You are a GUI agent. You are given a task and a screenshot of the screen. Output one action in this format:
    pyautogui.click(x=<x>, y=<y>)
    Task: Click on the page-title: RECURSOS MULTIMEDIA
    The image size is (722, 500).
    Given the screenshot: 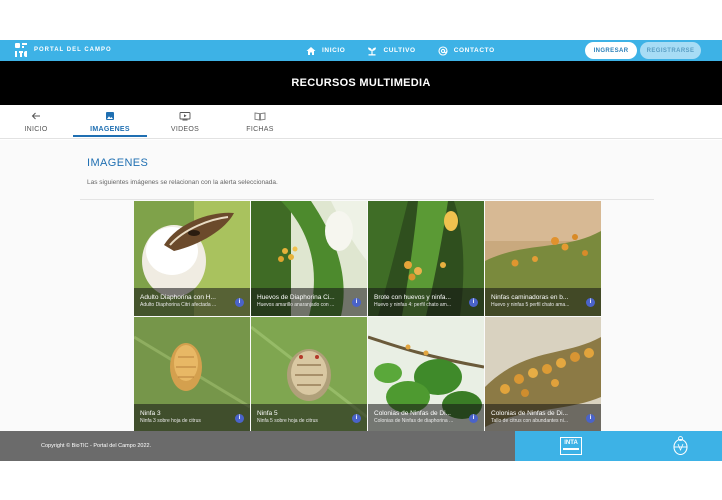 What is the action you would take?
    pyautogui.click(x=361, y=83)
    